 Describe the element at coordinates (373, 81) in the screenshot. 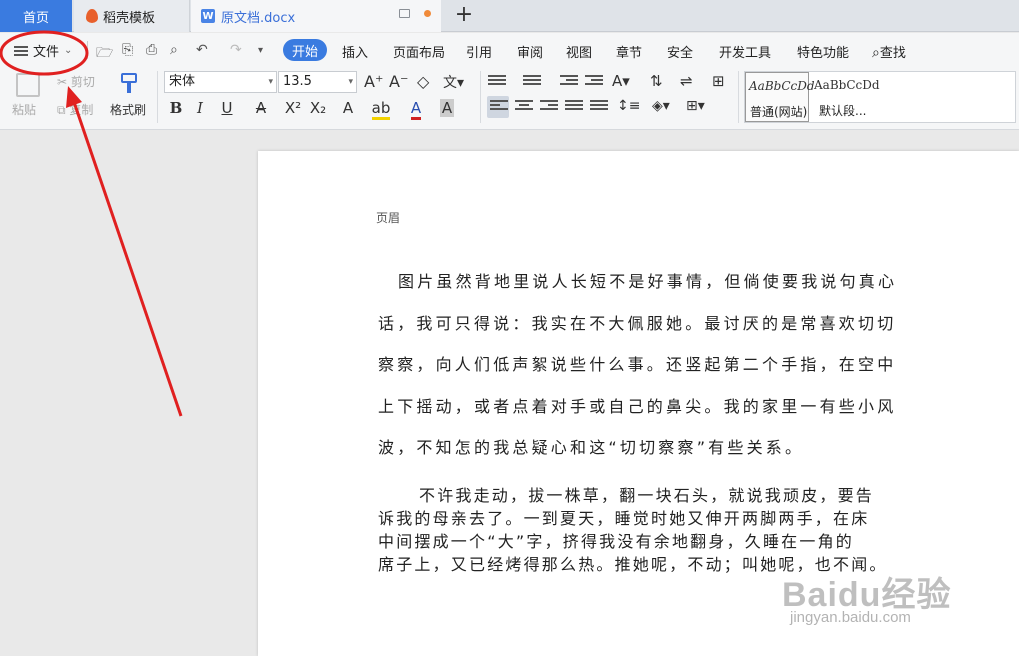

I see `grow-font-icon: A⁺` at that location.